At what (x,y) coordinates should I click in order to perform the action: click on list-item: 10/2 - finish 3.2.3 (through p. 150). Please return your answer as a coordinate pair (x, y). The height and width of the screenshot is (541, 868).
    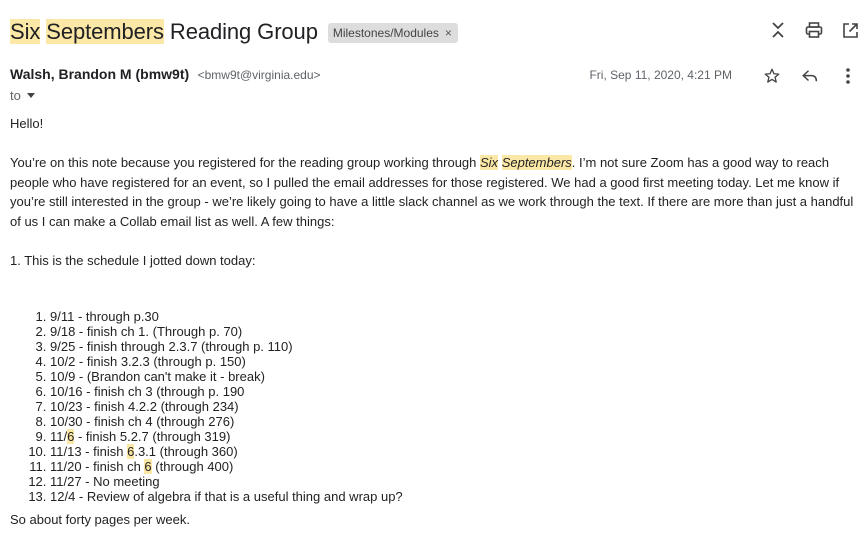
    Looking at the image, I should click on (452, 361).